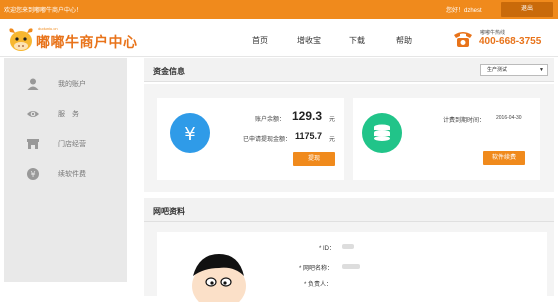  What do you see at coordinates (446, 139) in the screenshot?
I see `renewal-card: 计费到期时间： 2016-04-30 软件续费` at bounding box center [446, 139].